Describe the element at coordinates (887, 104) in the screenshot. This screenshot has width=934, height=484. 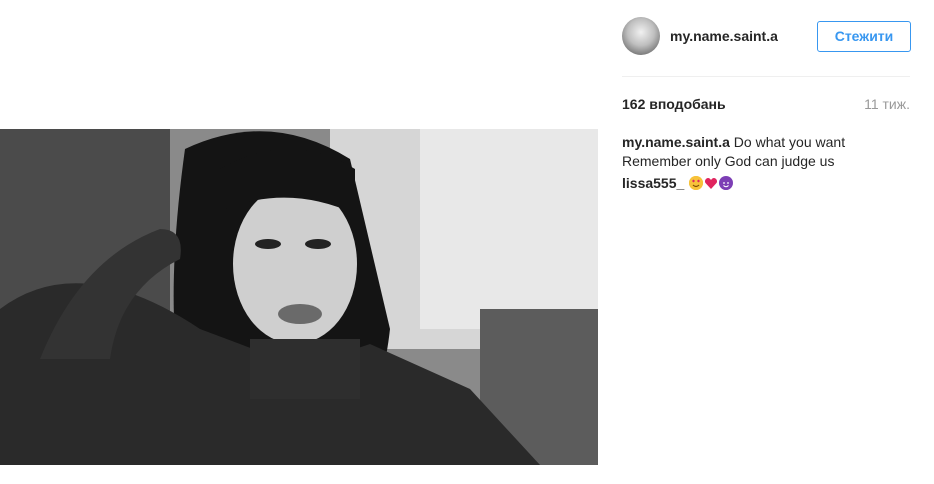
I see `post-time: 11 тиж.` at that location.